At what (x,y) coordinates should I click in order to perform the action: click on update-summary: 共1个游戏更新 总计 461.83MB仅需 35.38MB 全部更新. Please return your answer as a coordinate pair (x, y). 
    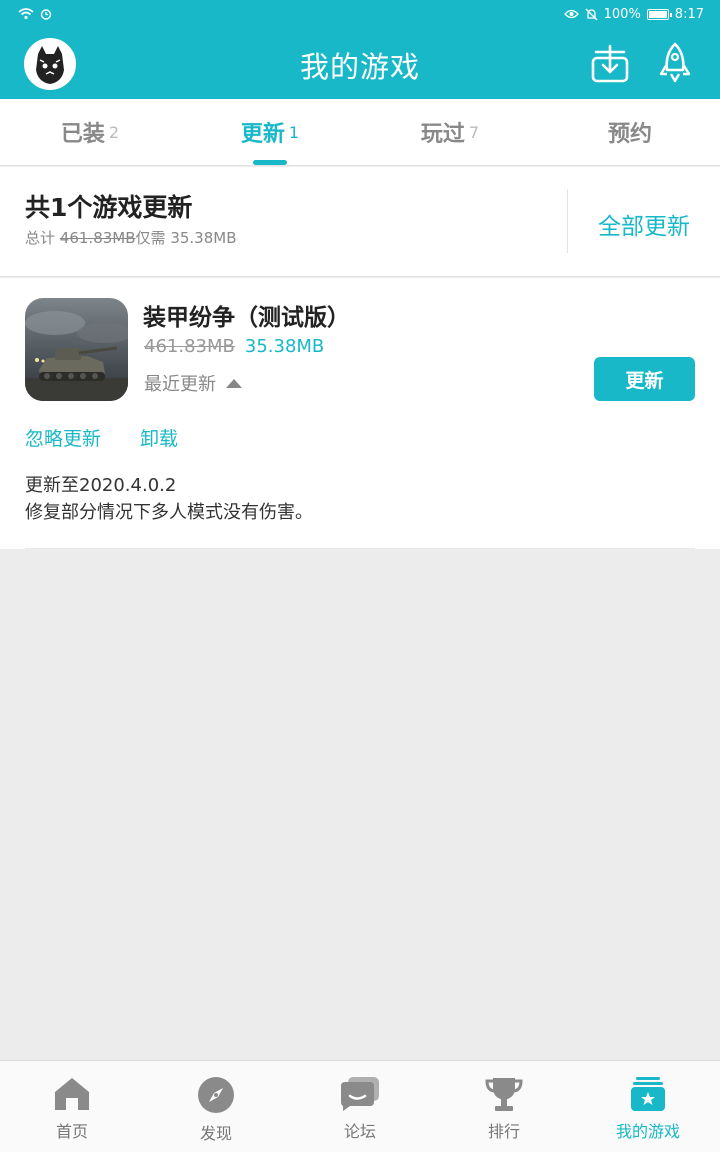
    Looking at the image, I should click on (360, 222).